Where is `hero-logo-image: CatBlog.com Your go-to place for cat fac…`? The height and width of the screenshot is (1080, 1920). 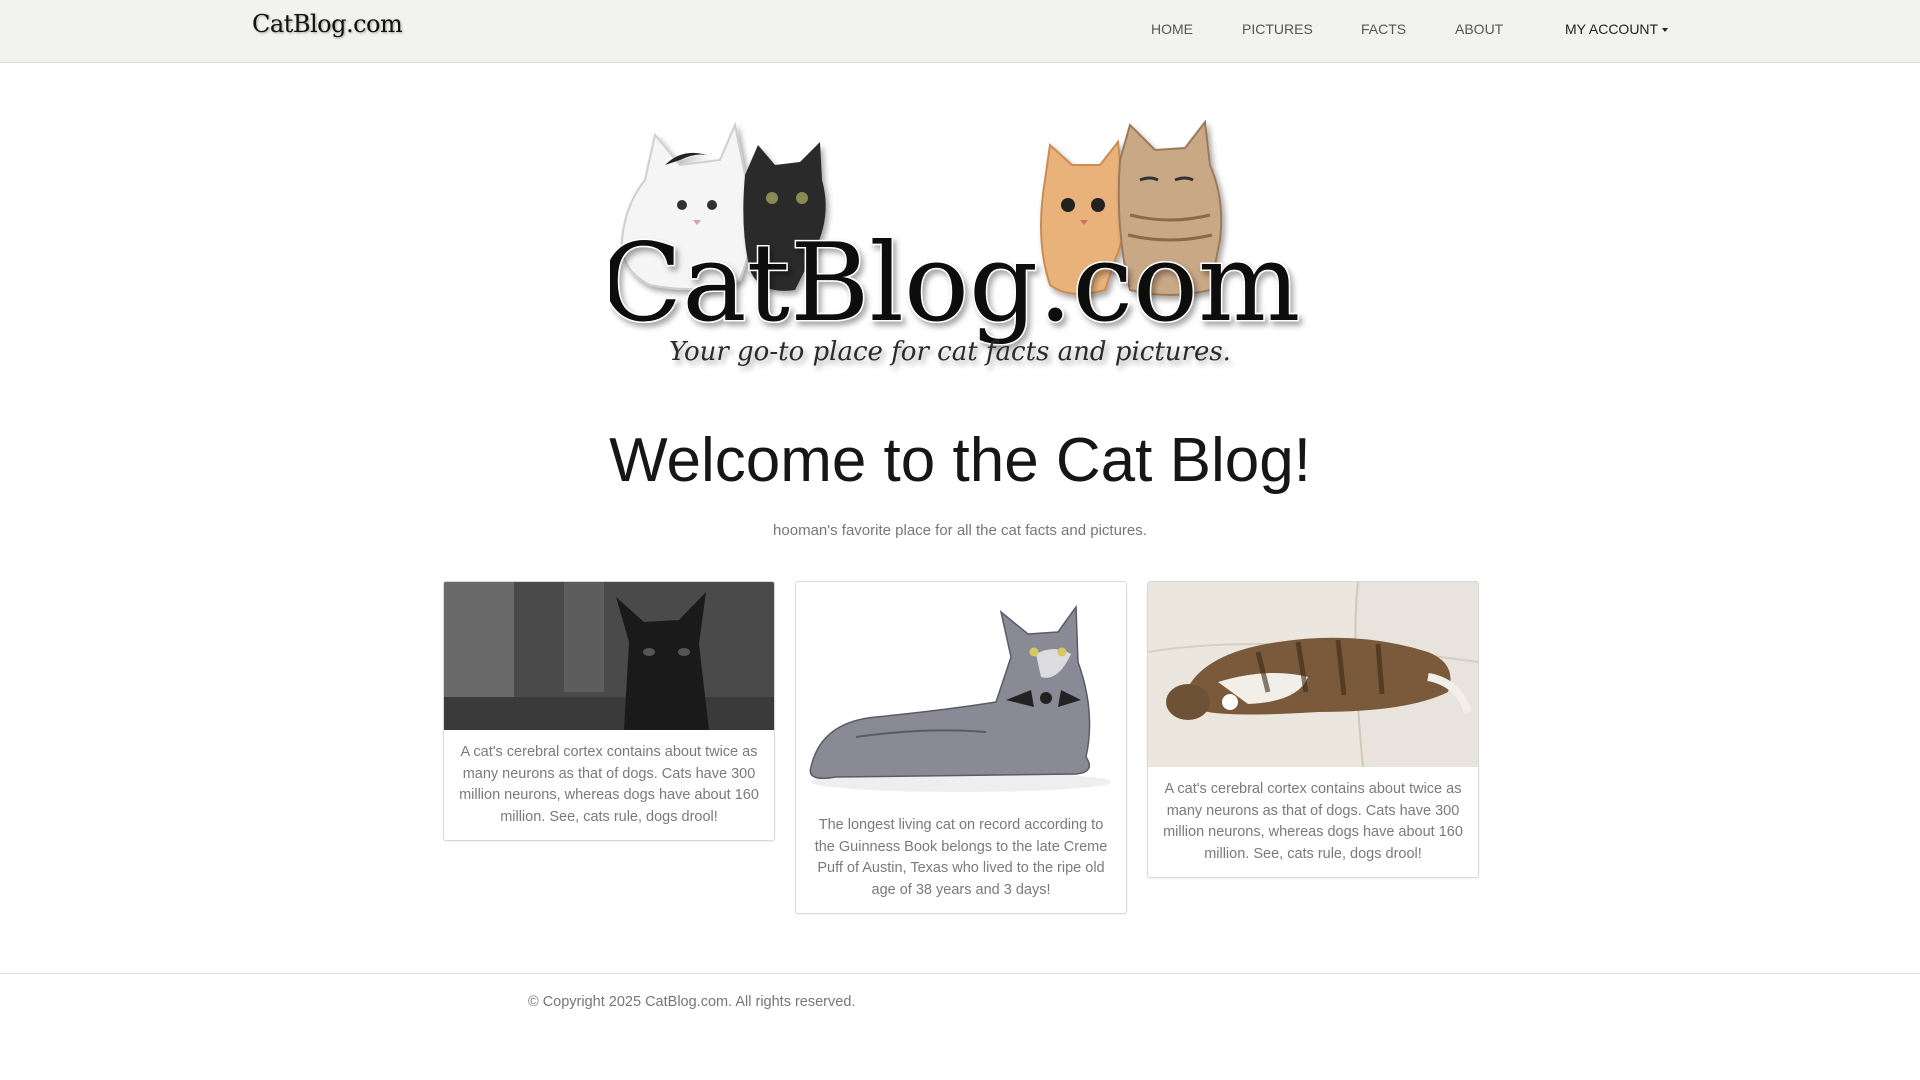 hero-logo-image: CatBlog.com Your go-to place for cat fac… is located at coordinates (956, 243).